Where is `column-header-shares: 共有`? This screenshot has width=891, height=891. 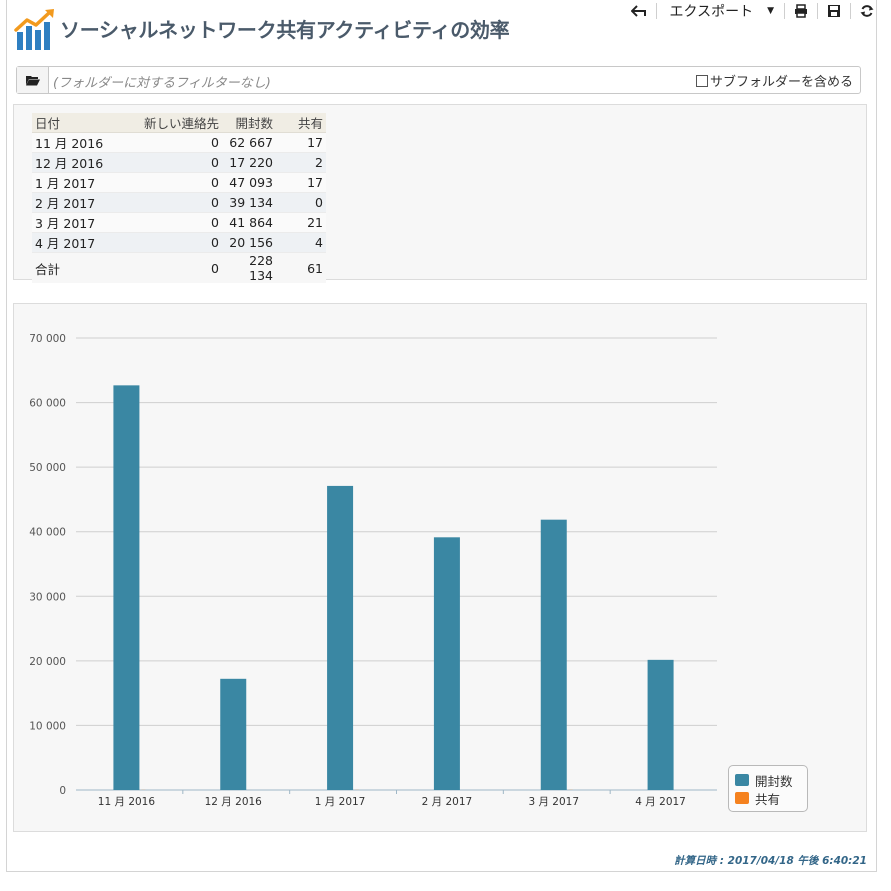
column-header-shares: 共有 is located at coordinates (301, 123).